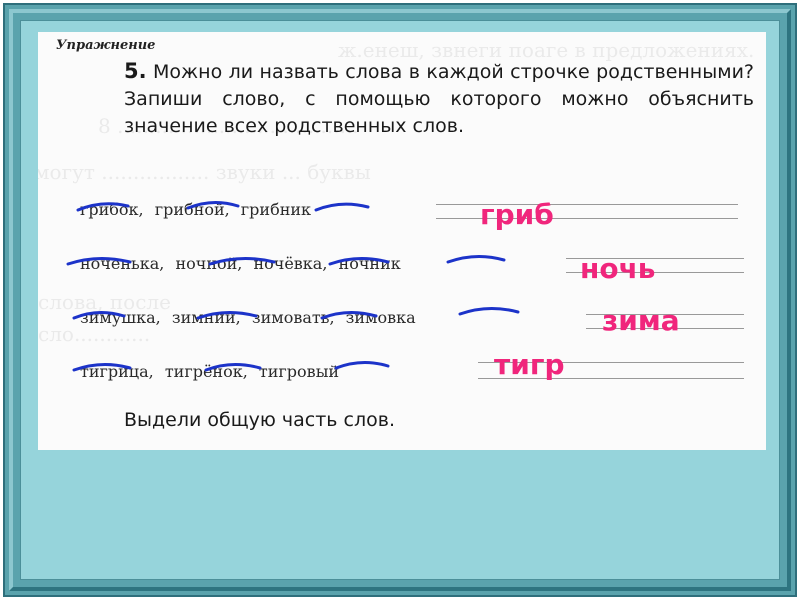 The width and height of the screenshot is (800, 600). I want to click on word: зимний,, so click(206, 317).